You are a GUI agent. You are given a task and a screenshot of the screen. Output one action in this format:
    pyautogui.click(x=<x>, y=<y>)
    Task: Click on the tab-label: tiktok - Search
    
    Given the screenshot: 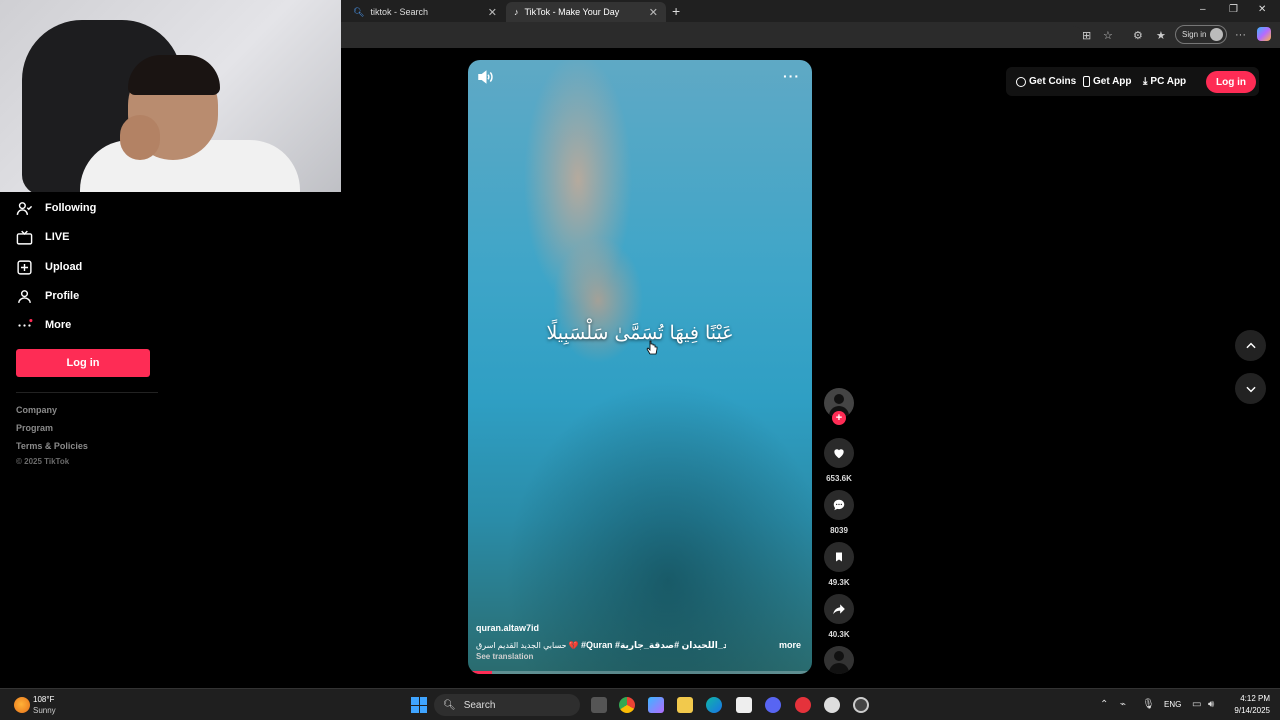 What is the action you would take?
    pyautogui.click(x=399, y=12)
    